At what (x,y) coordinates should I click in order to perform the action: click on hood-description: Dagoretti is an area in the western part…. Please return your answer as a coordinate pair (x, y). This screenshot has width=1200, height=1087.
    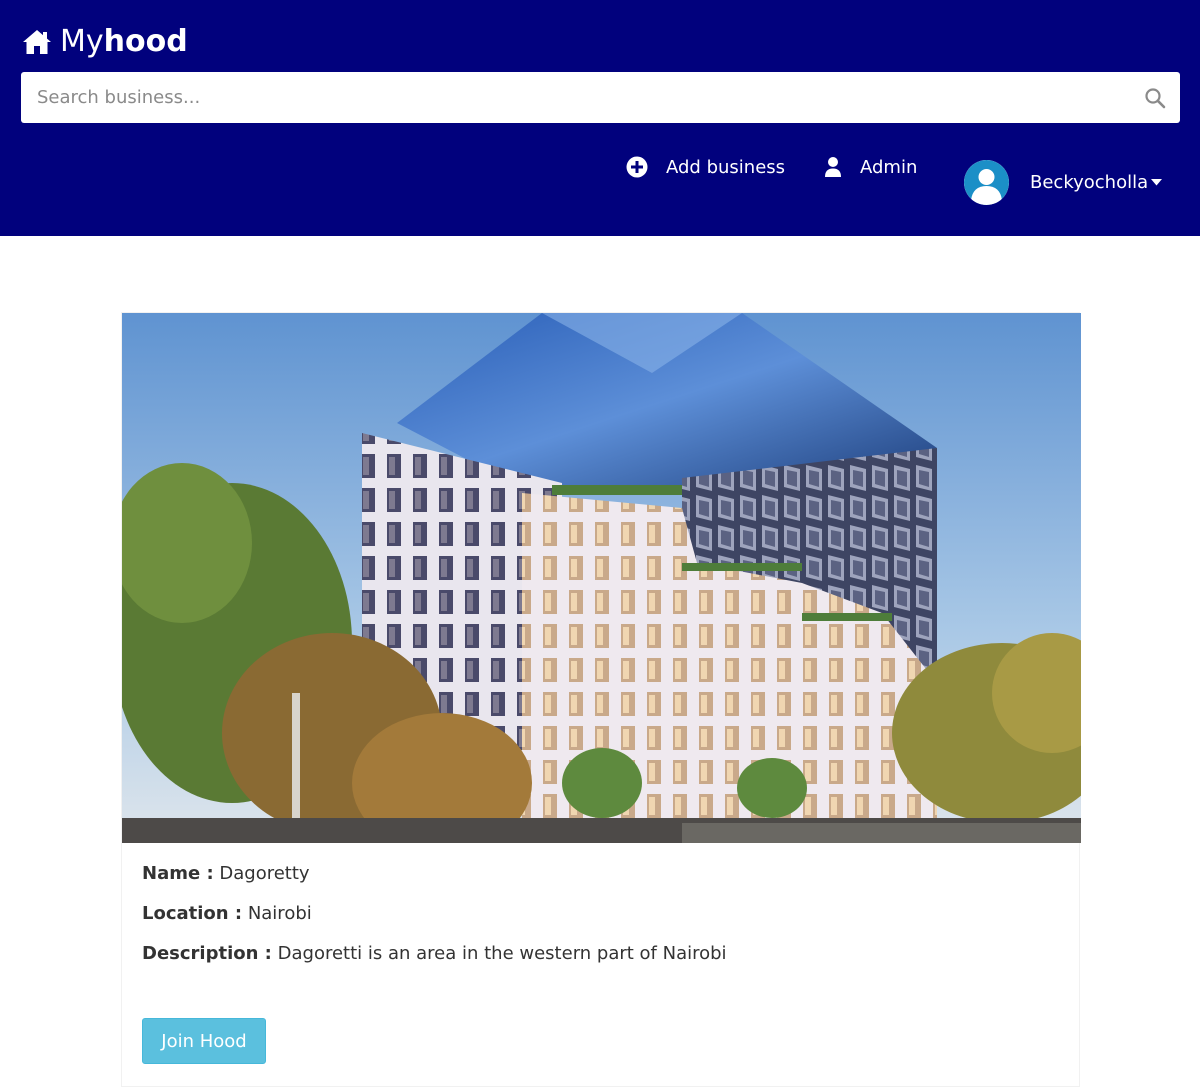
    Looking at the image, I should click on (502, 953).